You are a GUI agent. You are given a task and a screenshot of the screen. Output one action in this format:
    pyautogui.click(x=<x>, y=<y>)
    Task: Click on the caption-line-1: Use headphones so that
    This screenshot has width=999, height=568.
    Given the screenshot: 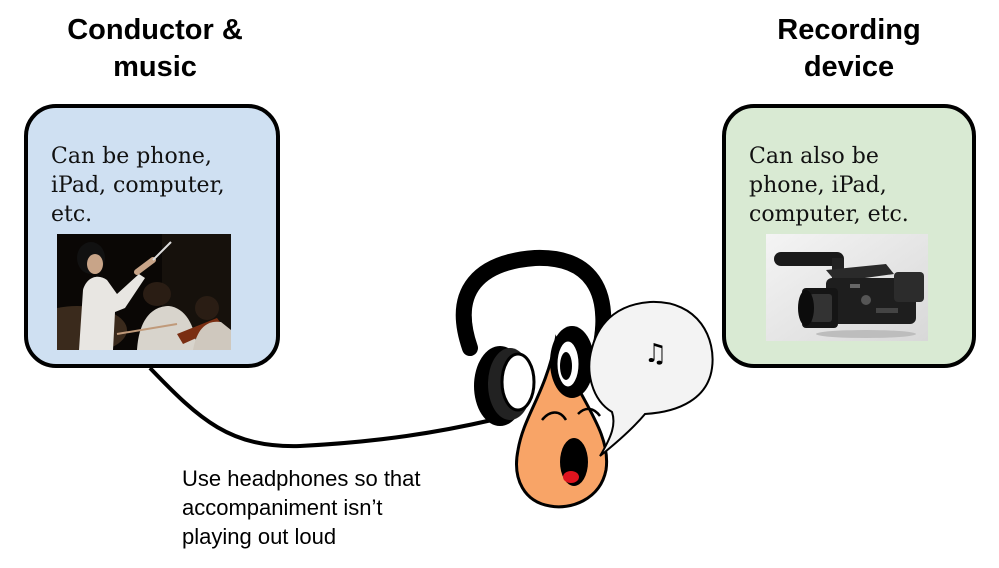 What is the action you would take?
    pyautogui.click(x=301, y=478)
    